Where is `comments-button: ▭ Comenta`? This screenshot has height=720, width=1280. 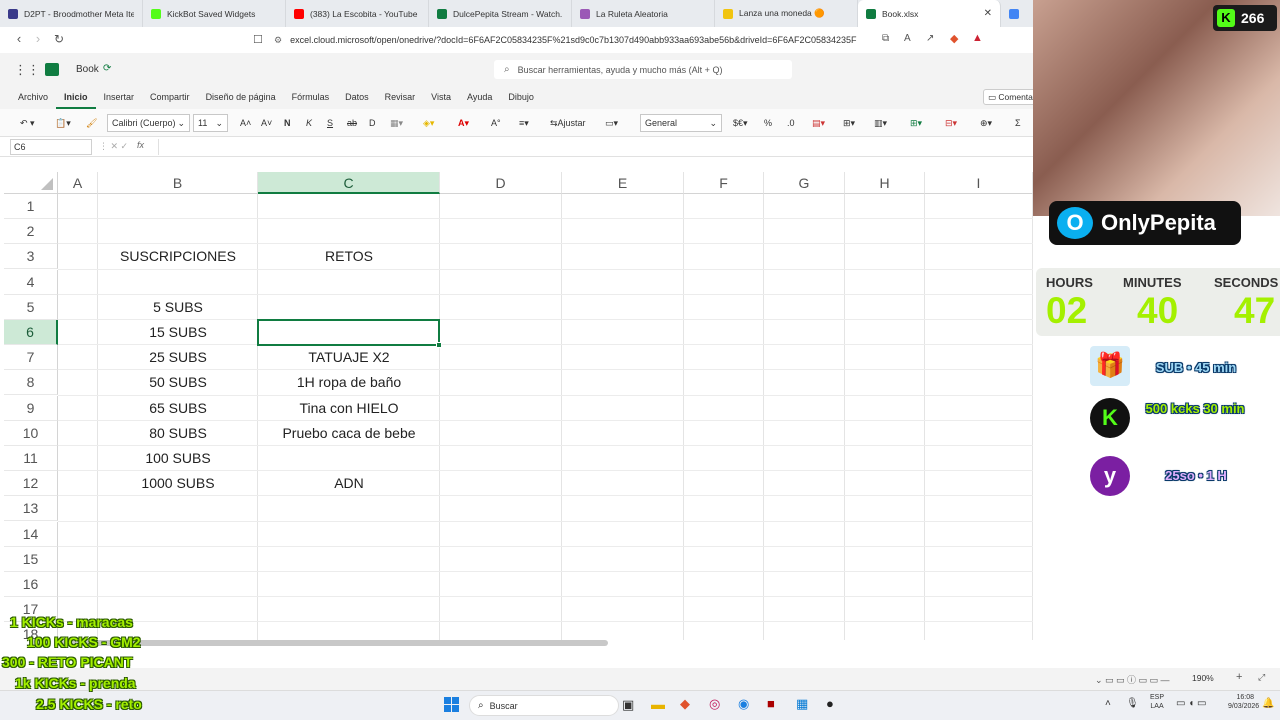
comments-button: ▭ Comenta is located at coordinates (1010, 97).